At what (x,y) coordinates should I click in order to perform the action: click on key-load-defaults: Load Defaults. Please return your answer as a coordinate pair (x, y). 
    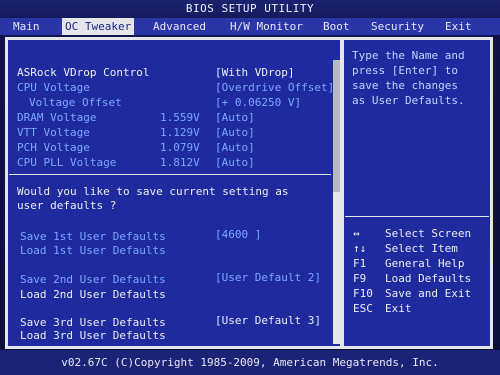
    Looking at the image, I should click on (428, 278).